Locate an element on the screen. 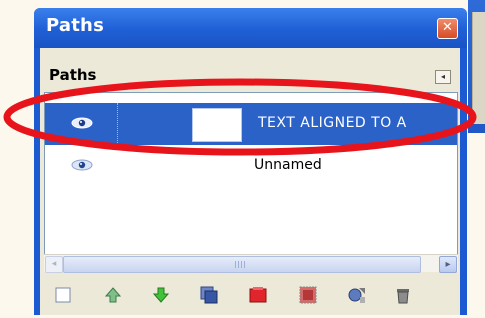 The image size is (485, 318). path-thumbnail is located at coordinates (217, 125).